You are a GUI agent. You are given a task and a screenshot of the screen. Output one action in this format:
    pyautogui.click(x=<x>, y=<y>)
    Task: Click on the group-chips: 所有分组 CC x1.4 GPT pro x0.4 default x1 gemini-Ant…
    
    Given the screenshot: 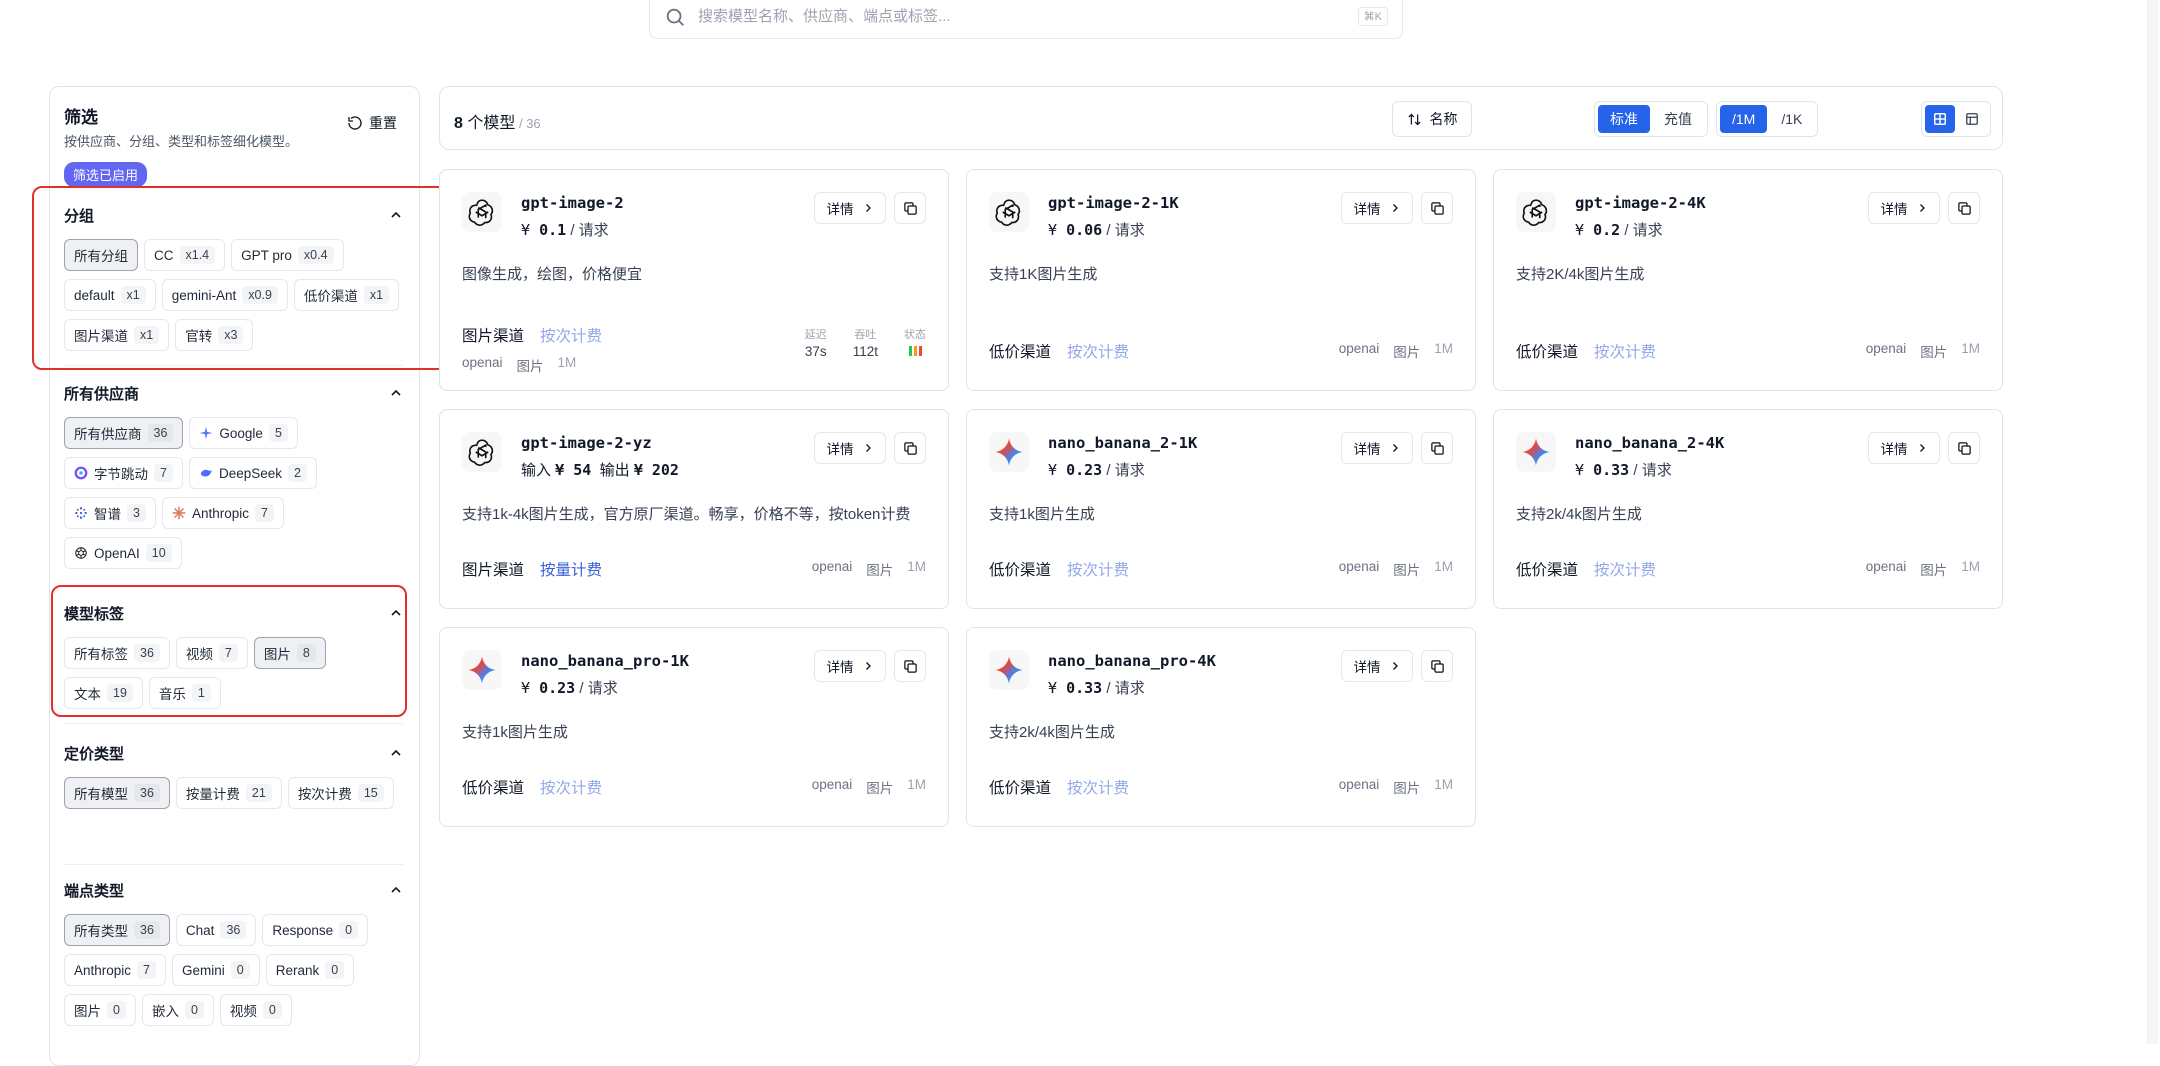 What is the action you would take?
    pyautogui.click(x=234, y=295)
    